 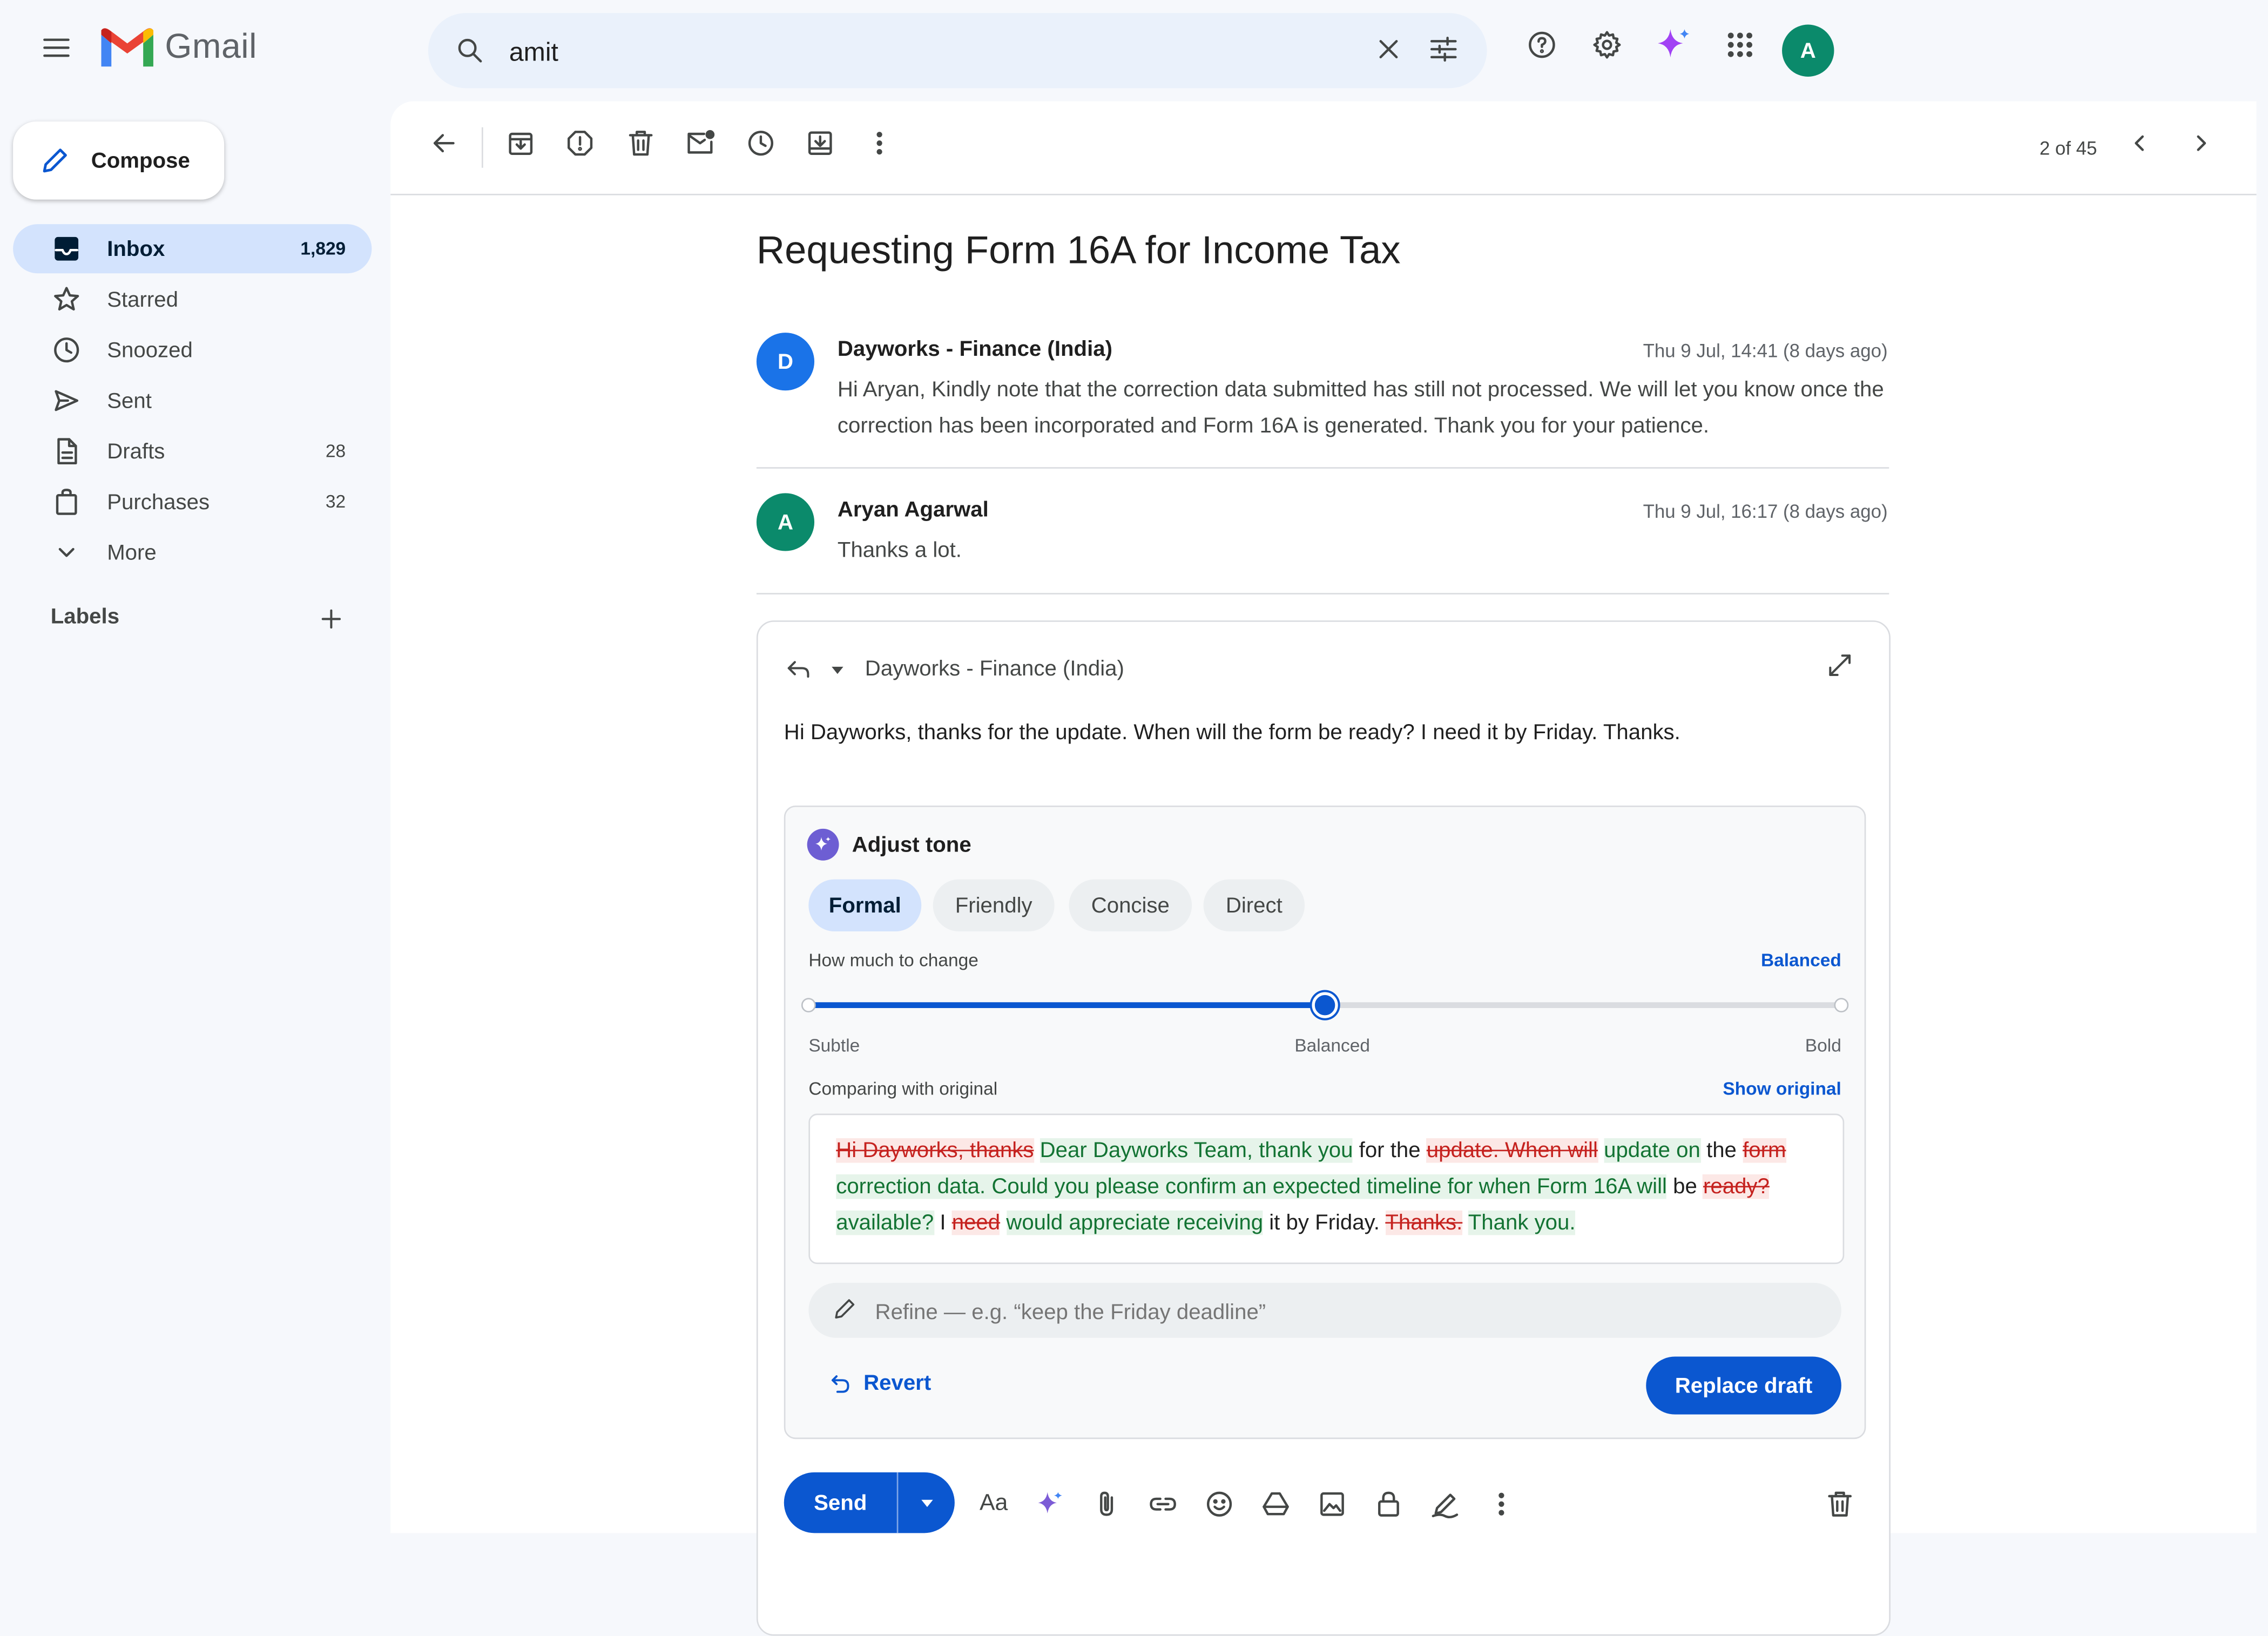 I want to click on insert-link-icon, so click(x=1162, y=1504).